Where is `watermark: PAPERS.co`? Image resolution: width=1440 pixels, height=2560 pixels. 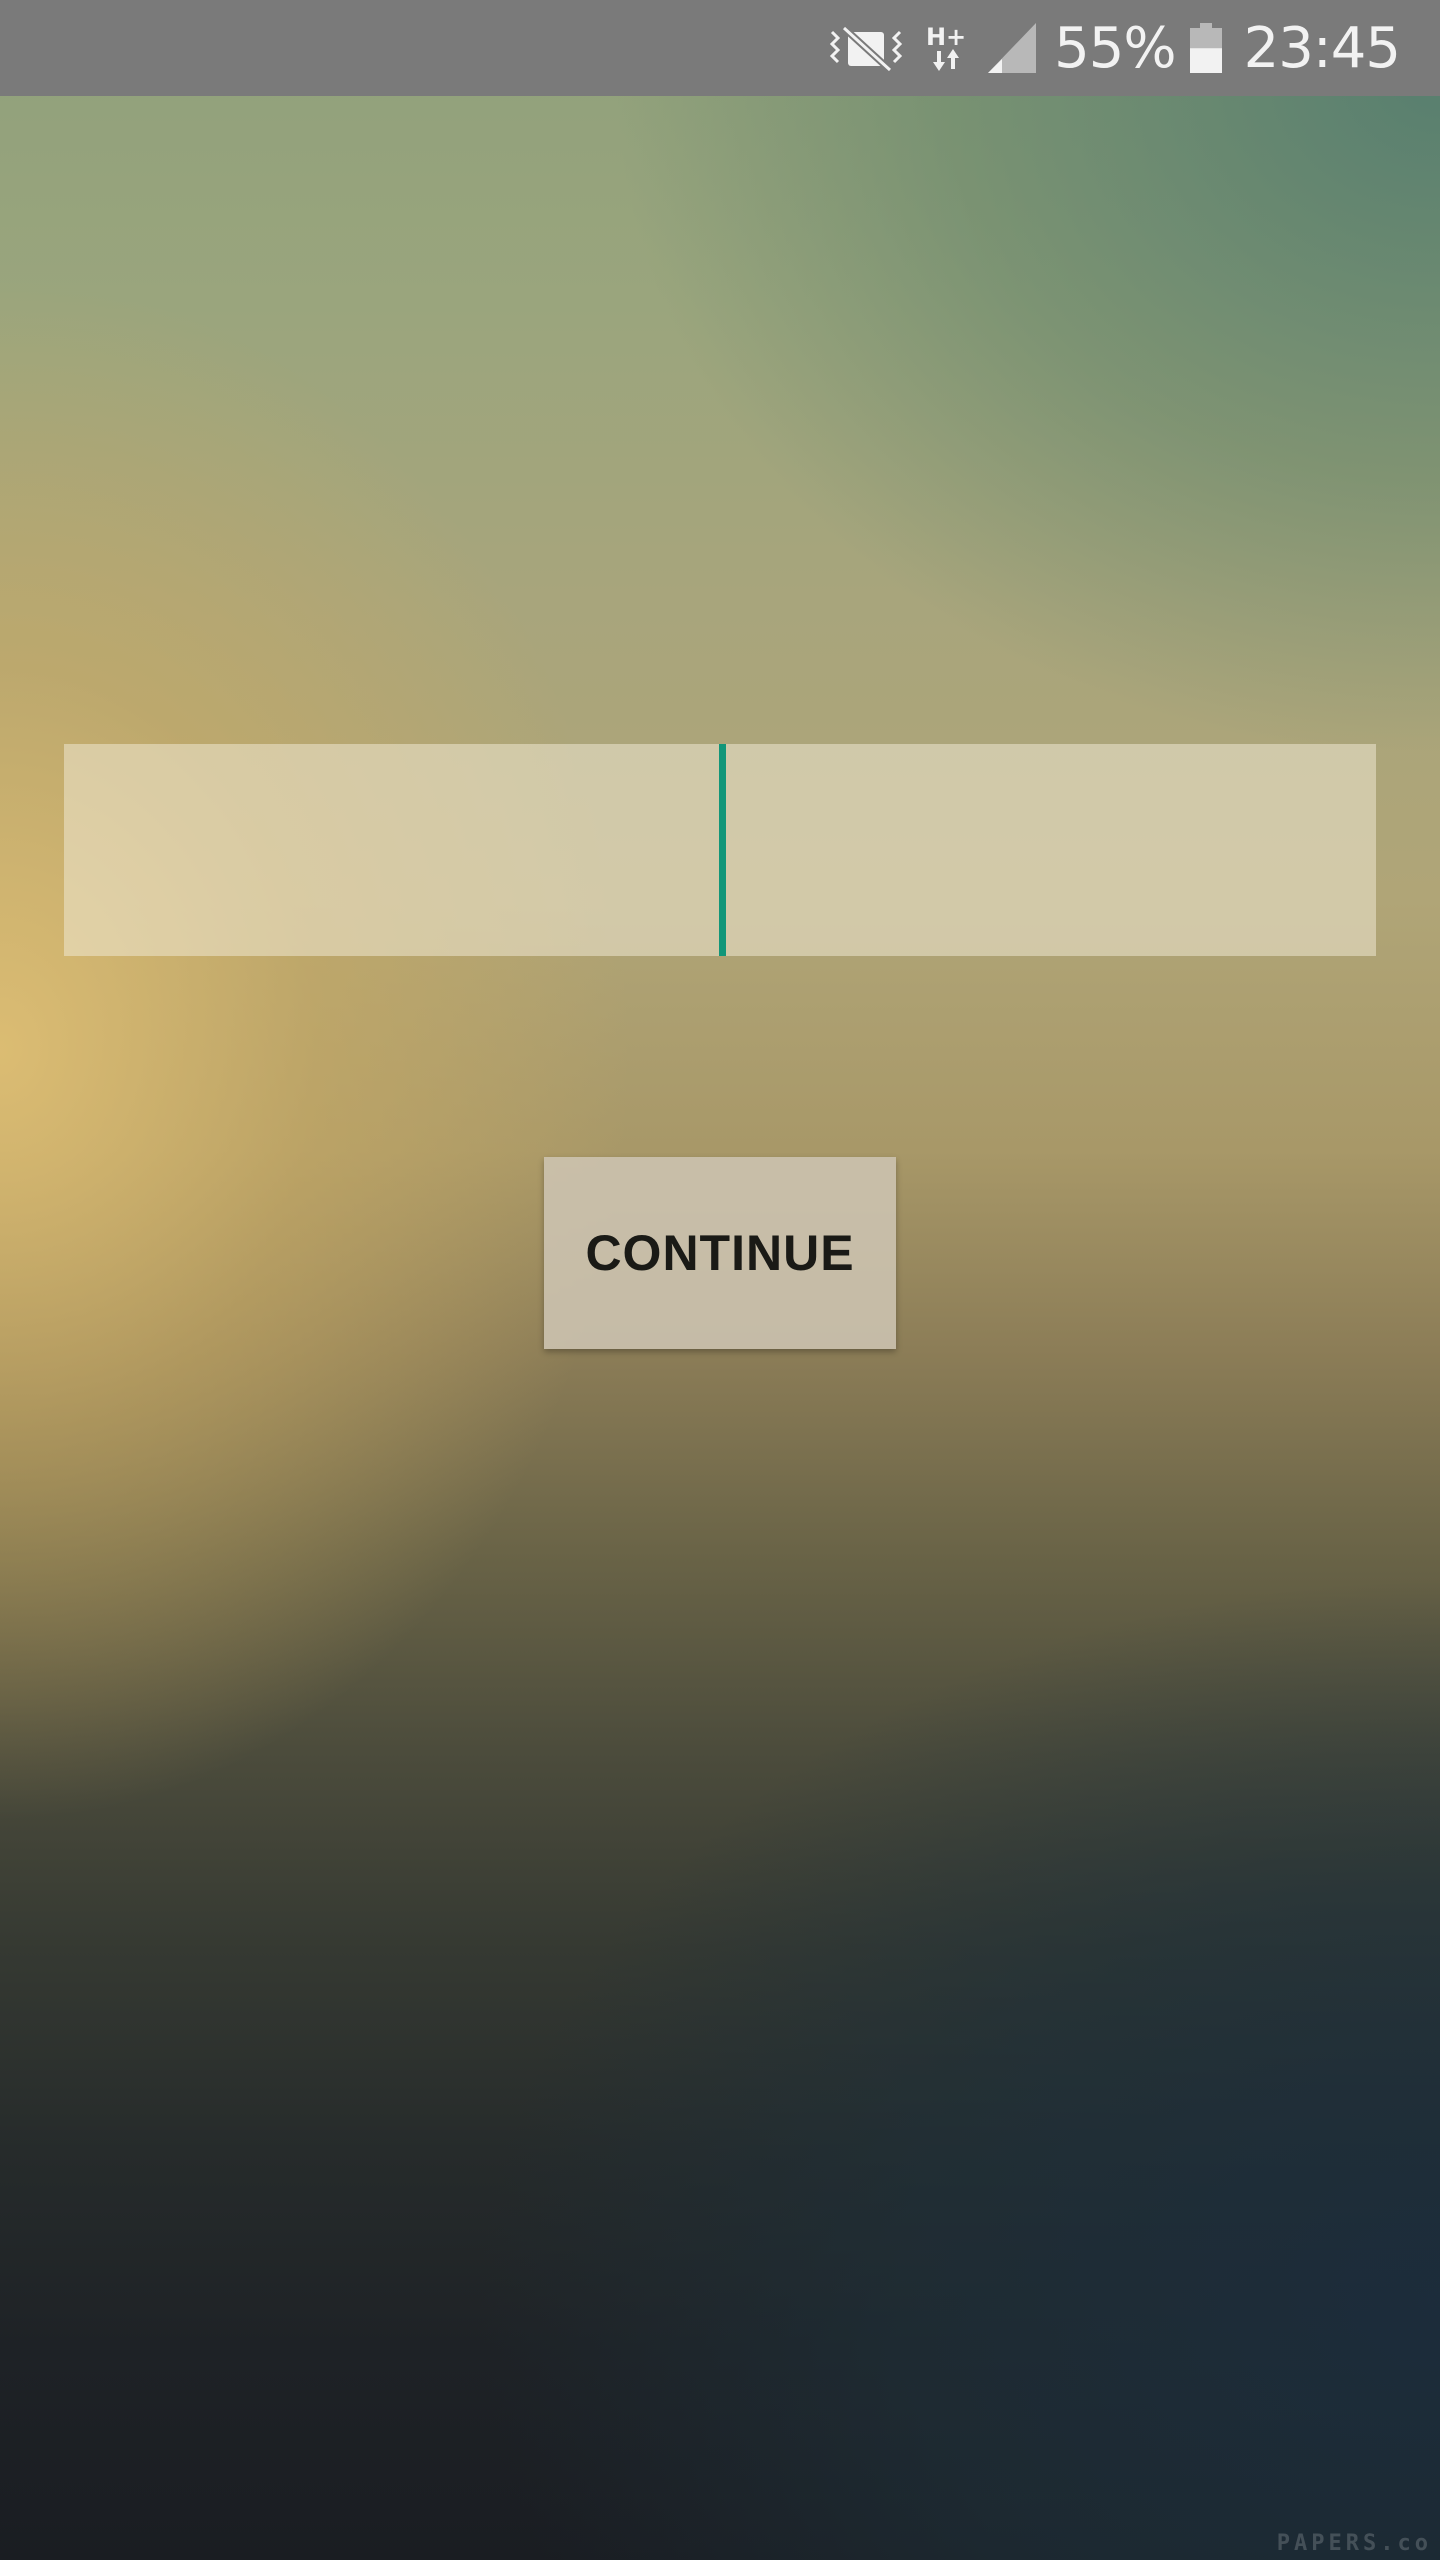 watermark: PAPERS.co is located at coordinates (1354, 2543).